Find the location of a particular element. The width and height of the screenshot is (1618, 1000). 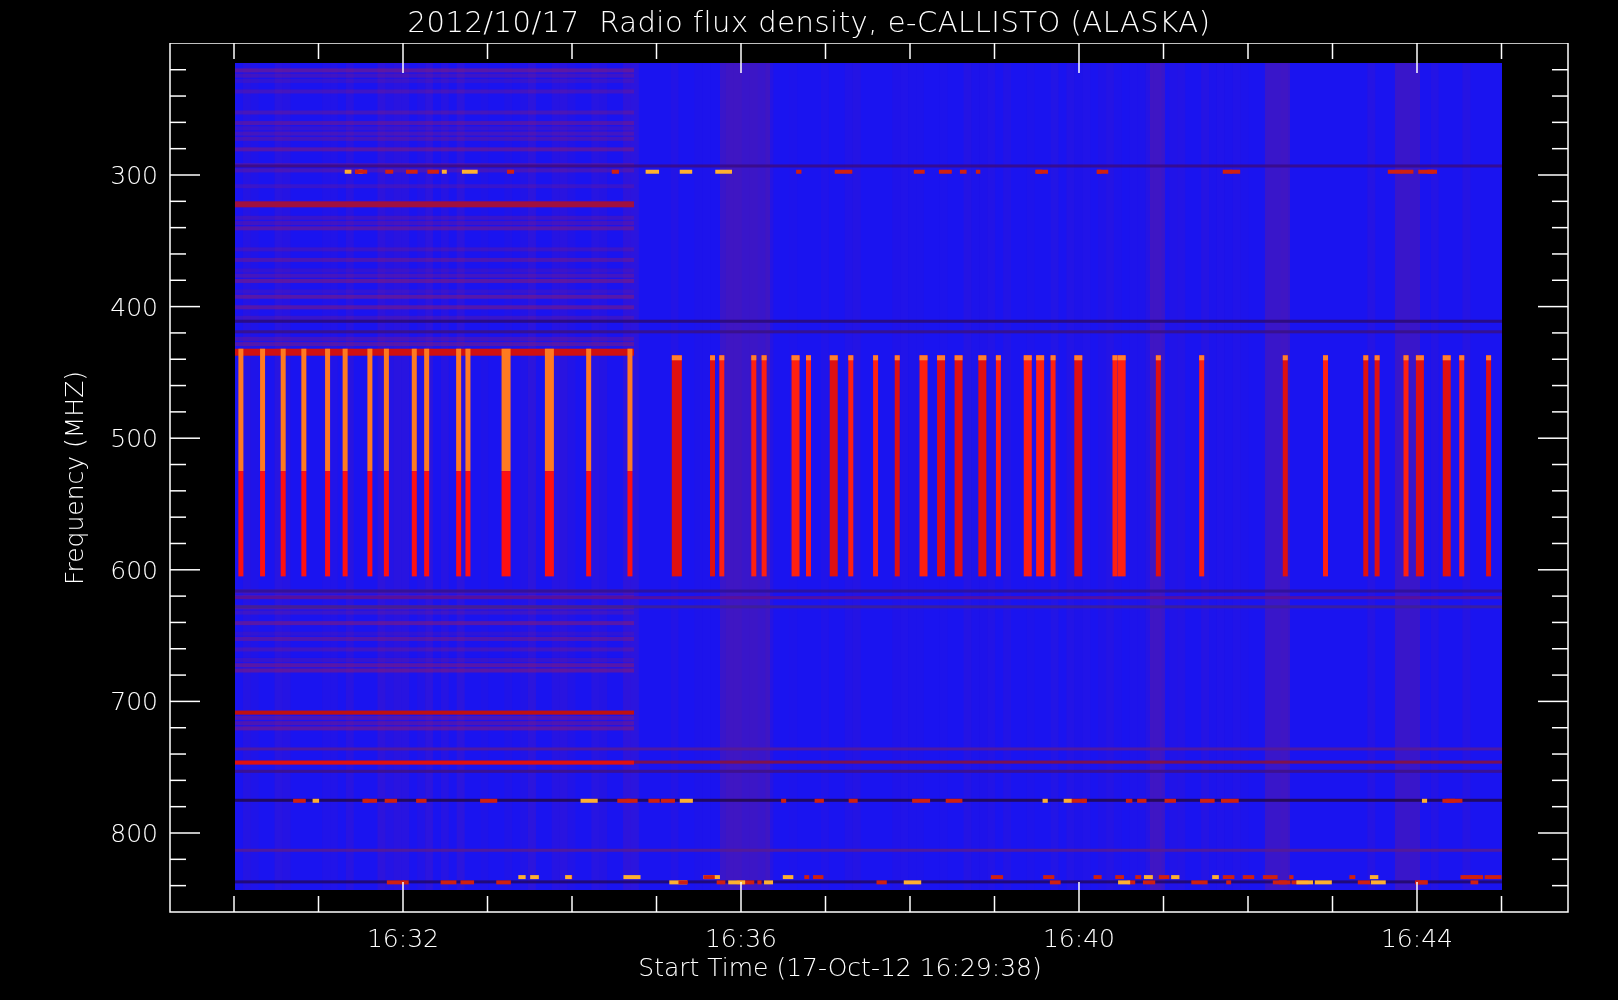

x-tick-label: 16:36 is located at coordinates (741, 938).